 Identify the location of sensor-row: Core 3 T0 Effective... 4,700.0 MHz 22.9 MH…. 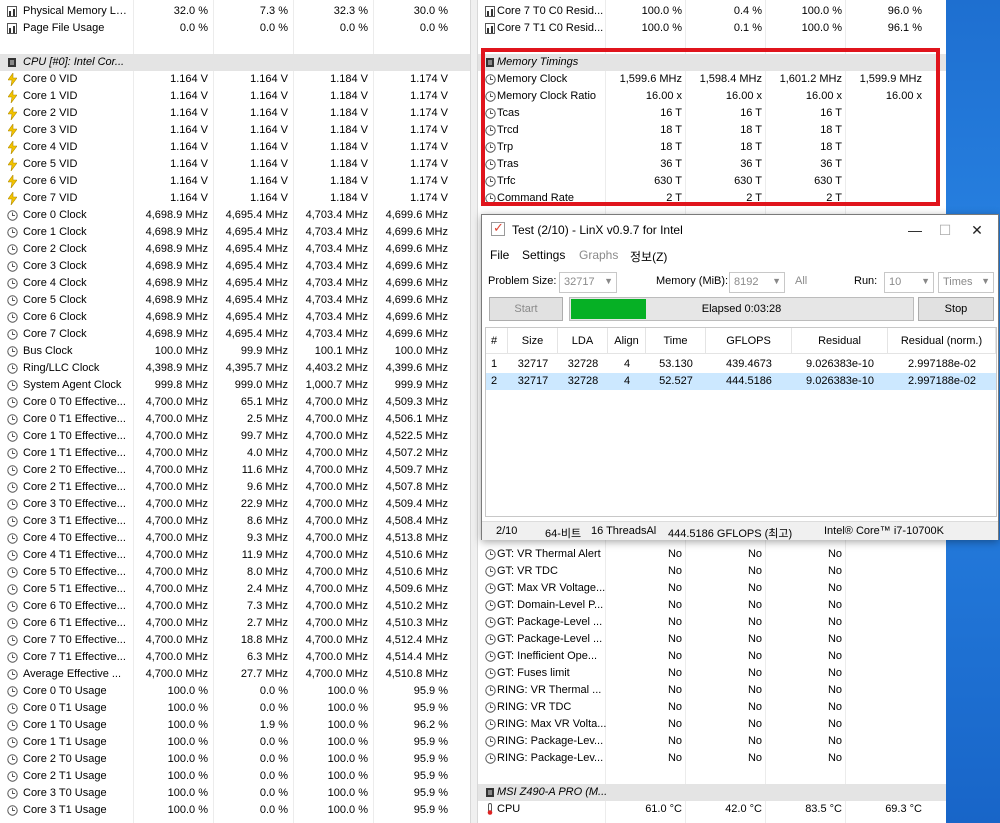
(235, 504).